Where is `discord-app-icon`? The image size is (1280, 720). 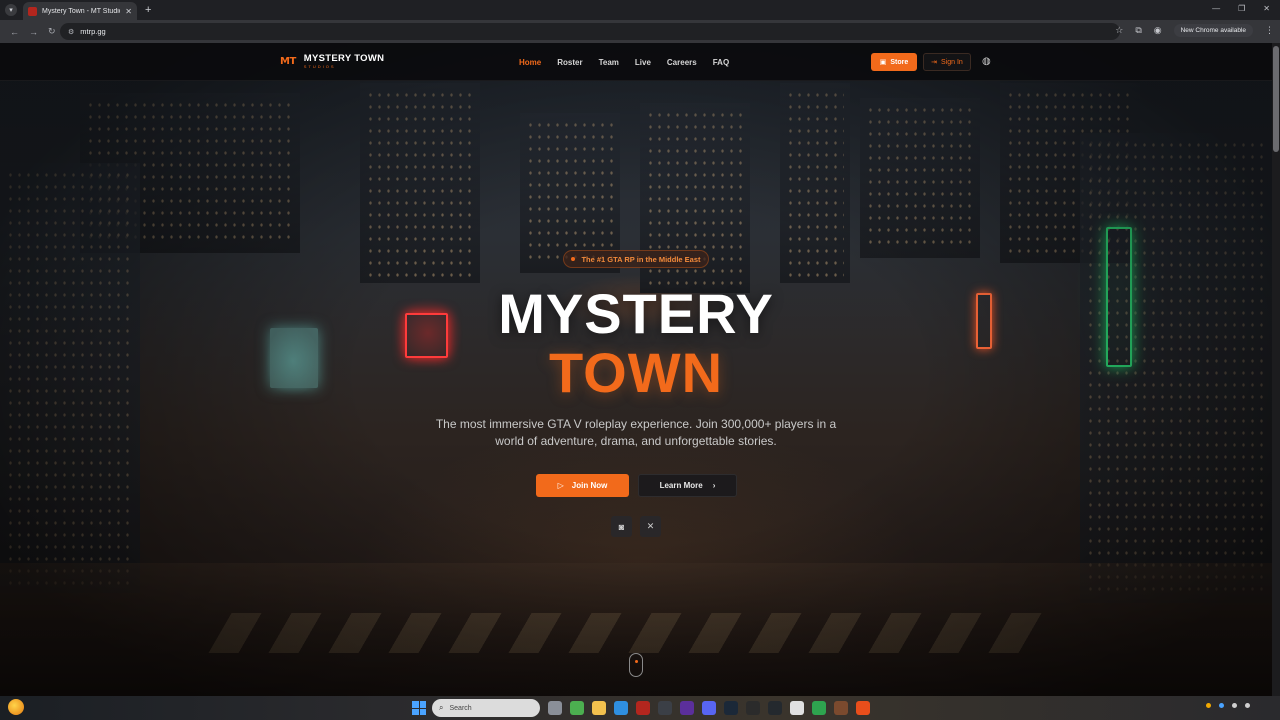
discord-app-icon is located at coordinates (709, 708).